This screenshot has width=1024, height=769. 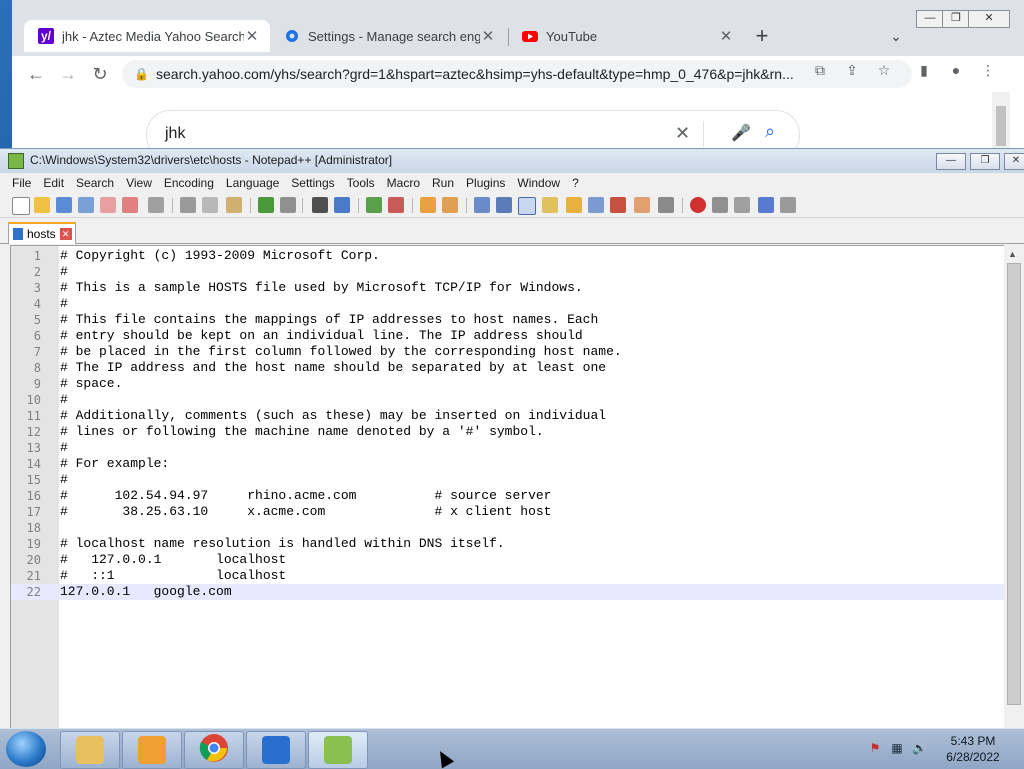 I want to click on microphone-icon: 🎤, so click(x=741, y=133).